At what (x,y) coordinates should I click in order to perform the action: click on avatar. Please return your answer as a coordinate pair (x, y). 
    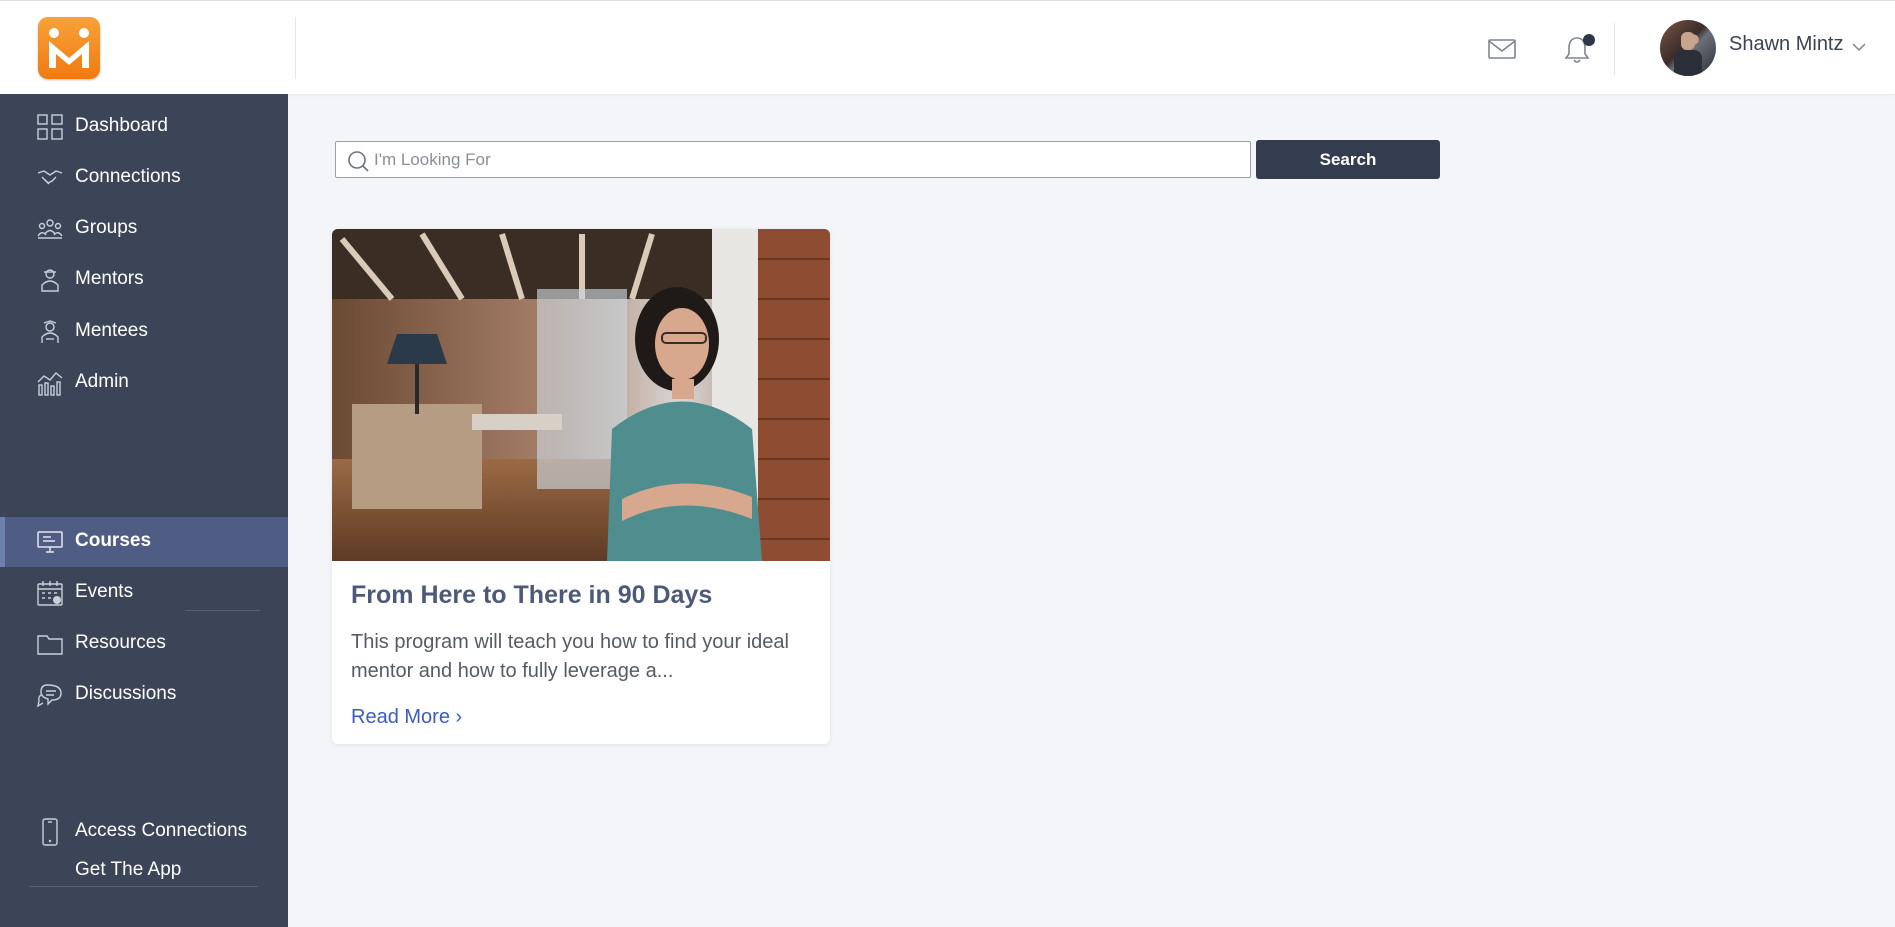
    Looking at the image, I should click on (1688, 48).